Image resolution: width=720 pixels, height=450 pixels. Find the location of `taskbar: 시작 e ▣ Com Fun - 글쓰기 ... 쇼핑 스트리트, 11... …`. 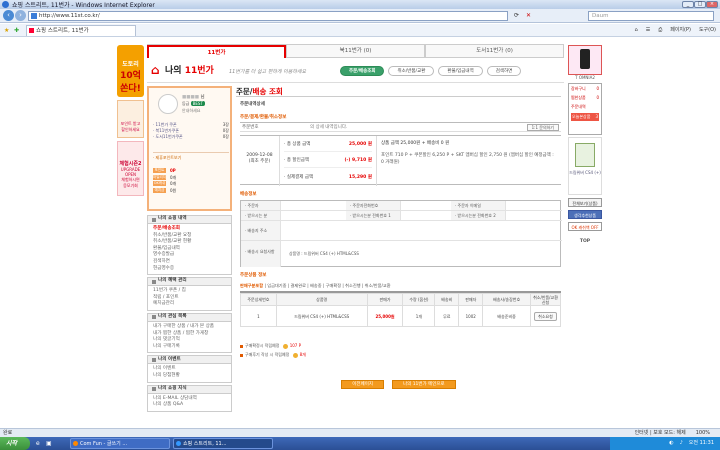

taskbar: 시작 e ▣ Com Fun - 글쓰기 ... 쇼핑 스트리트, 11... … is located at coordinates (360, 443).